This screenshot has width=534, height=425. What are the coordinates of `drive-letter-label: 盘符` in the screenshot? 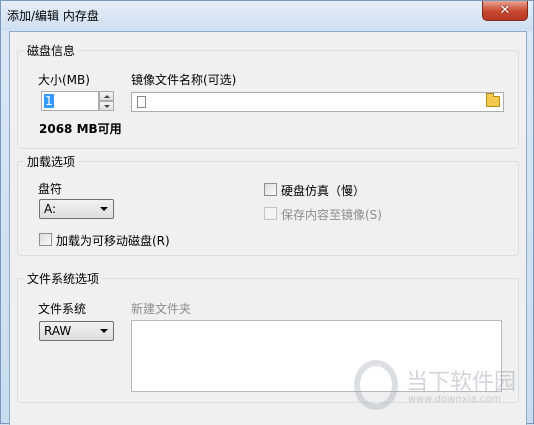 It's located at (50, 189).